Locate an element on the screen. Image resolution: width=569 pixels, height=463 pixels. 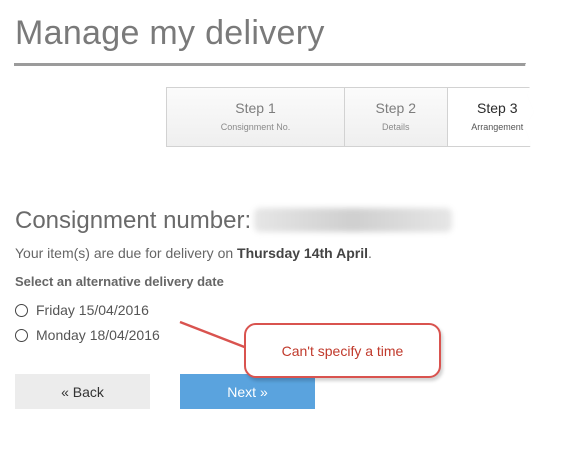
callout-text: Can't specify a time is located at coordinates (342, 350).